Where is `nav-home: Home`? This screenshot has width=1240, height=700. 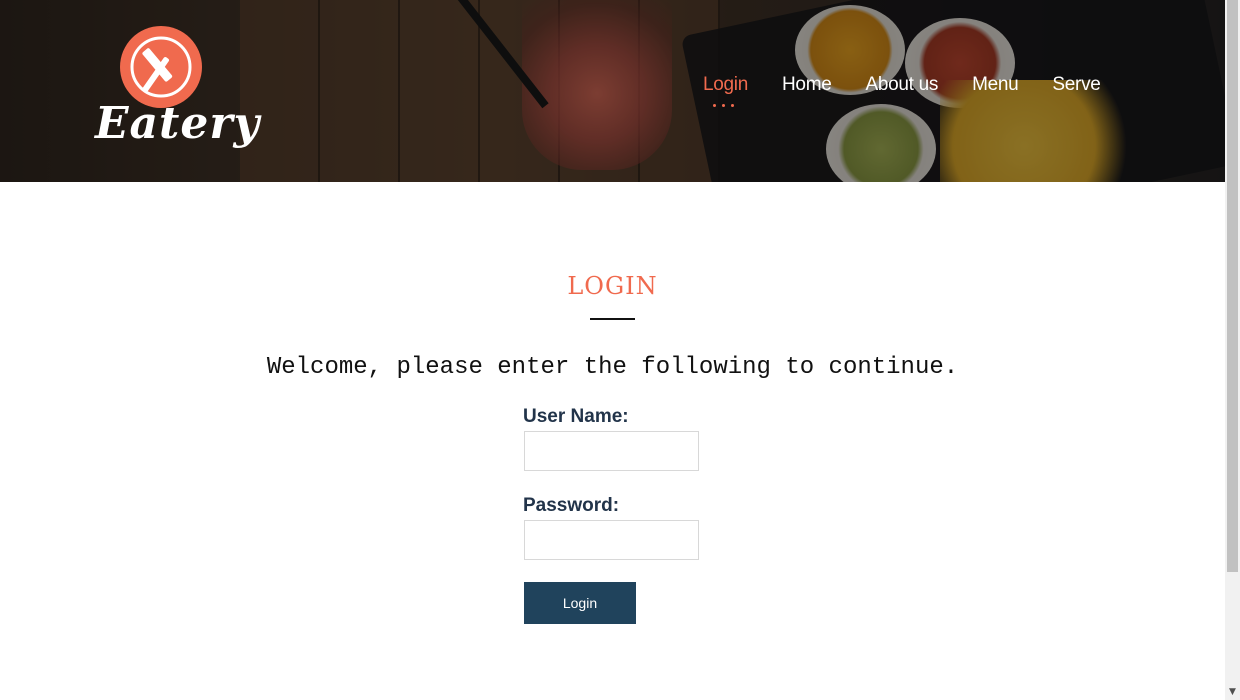
nav-home: Home is located at coordinates (807, 85).